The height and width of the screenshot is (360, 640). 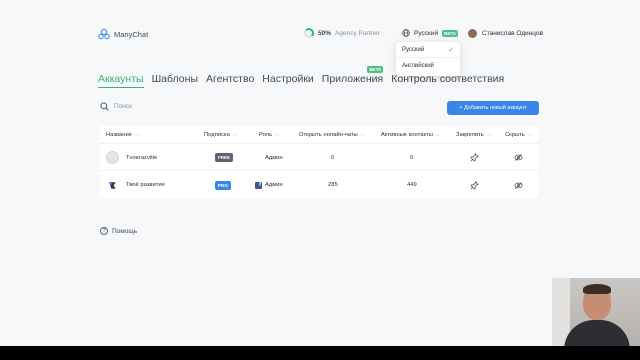 I want to click on tab-label: Аккаунты, so click(x=121, y=79).